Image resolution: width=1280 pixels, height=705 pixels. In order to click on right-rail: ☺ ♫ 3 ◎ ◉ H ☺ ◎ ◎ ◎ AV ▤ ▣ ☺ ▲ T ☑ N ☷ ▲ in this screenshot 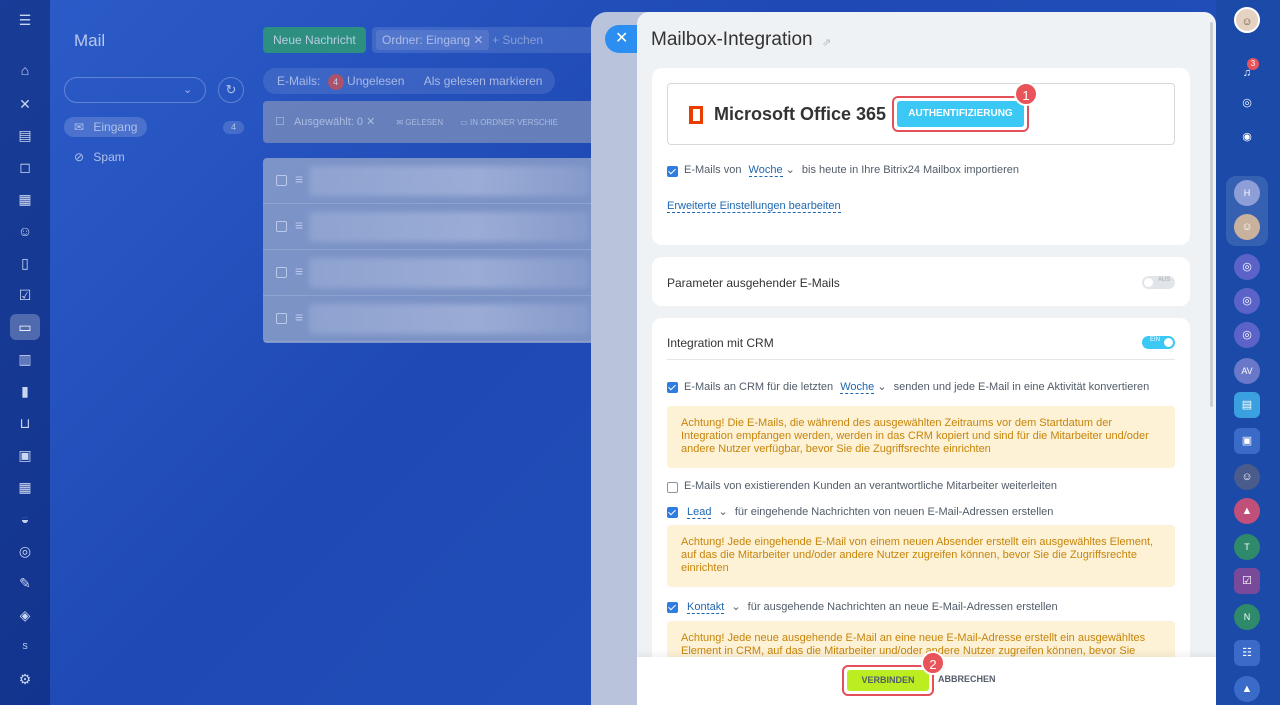, I will do `click(1248, 352)`.